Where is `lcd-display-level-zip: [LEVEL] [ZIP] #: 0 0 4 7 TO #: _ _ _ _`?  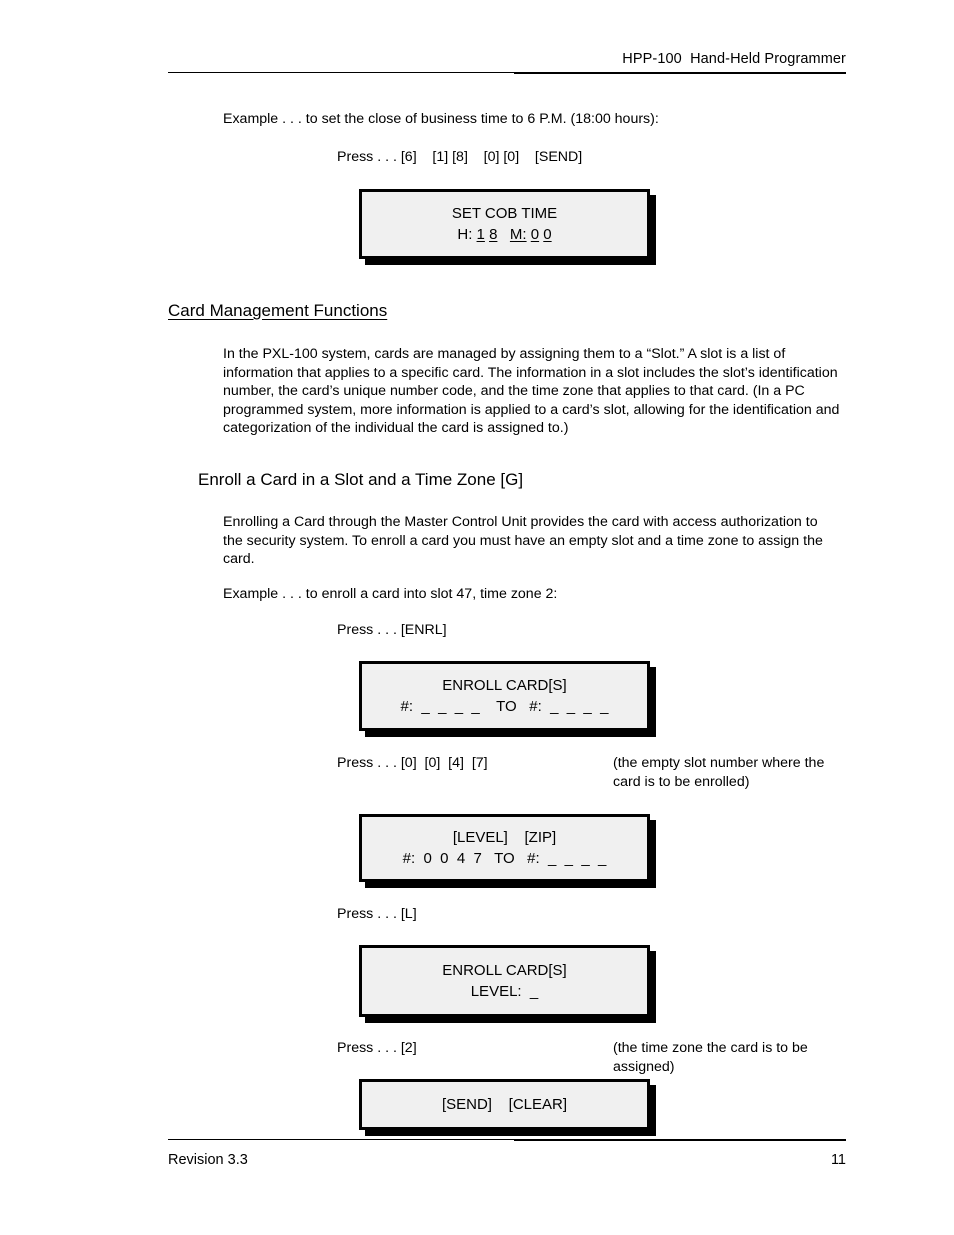
lcd-display-level-zip: [LEVEL] [ZIP] #: 0 0 4 7 TO #: _ _ _ _ is located at coordinates (504, 848).